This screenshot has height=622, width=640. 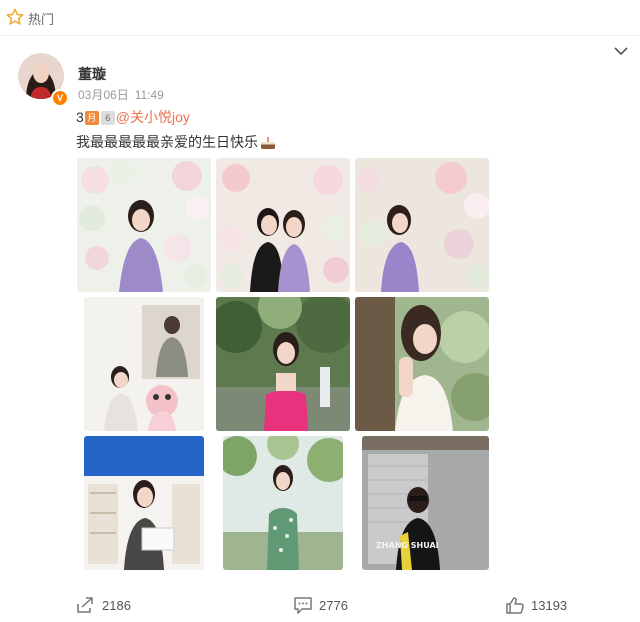 What do you see at coordinates (153, 117) in the screenshot?
I see `mention-link: @关小悦joy` at bounding box center [153, 117].